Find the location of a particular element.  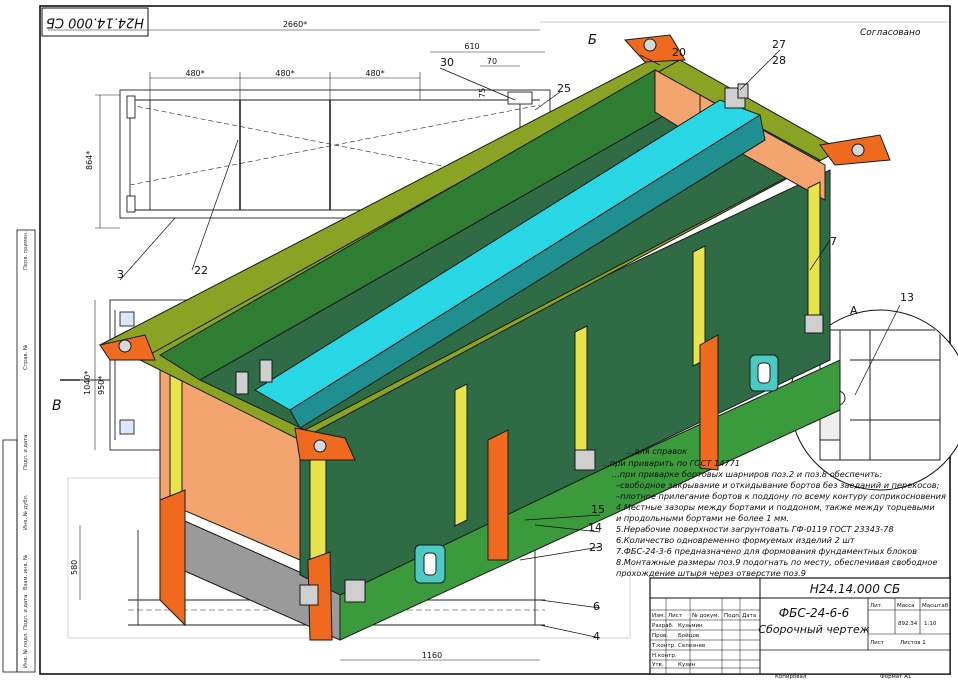

tb-sheet-label: Лист is located at coordinates (877, 643).